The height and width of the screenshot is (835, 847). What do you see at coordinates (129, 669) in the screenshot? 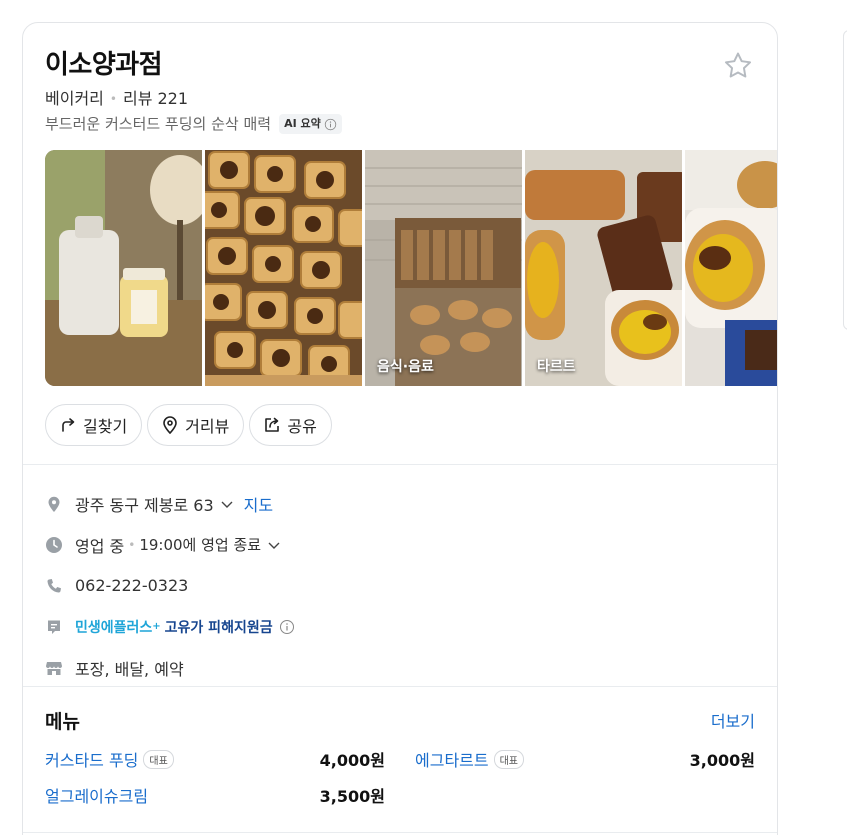
I see `services-text: 포장, 배달, 예약` at bounding box center [129, 669].